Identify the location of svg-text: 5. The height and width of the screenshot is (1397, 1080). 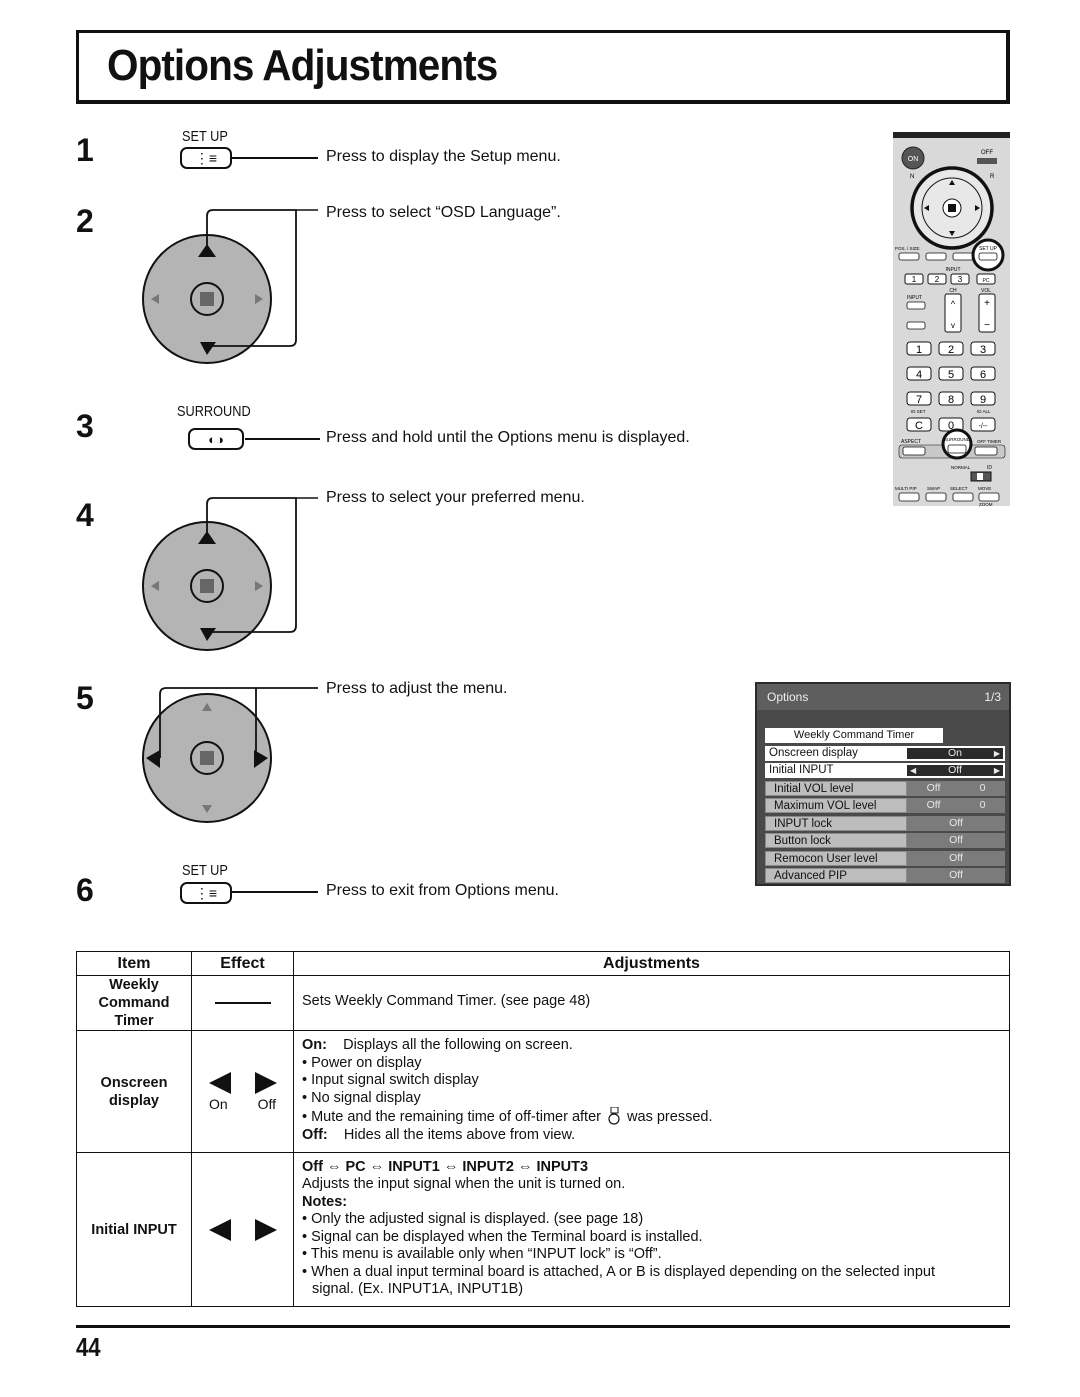
(951, 375).